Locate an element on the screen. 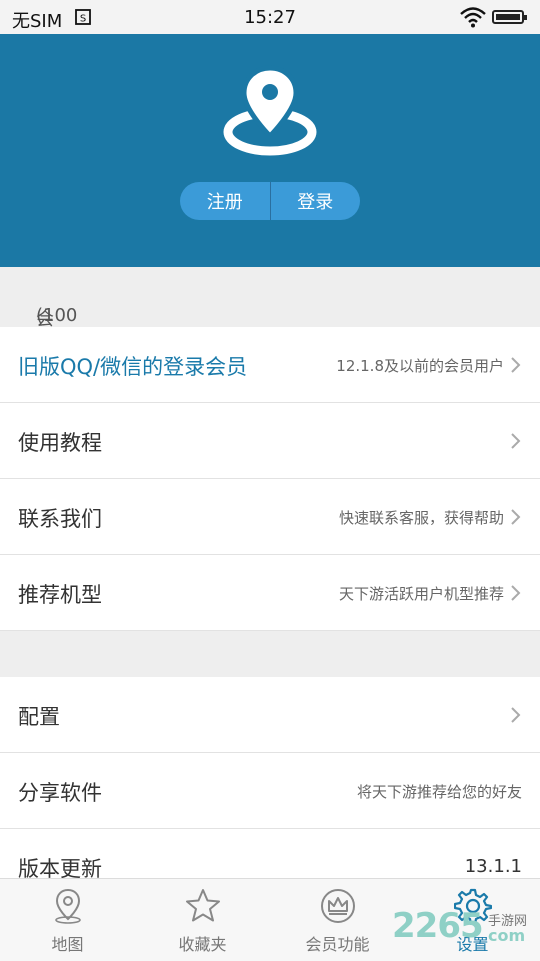 This screenshot has height=961, width=540. site-watermark: 2265 手游网 com is located at coordinates (466, 928).